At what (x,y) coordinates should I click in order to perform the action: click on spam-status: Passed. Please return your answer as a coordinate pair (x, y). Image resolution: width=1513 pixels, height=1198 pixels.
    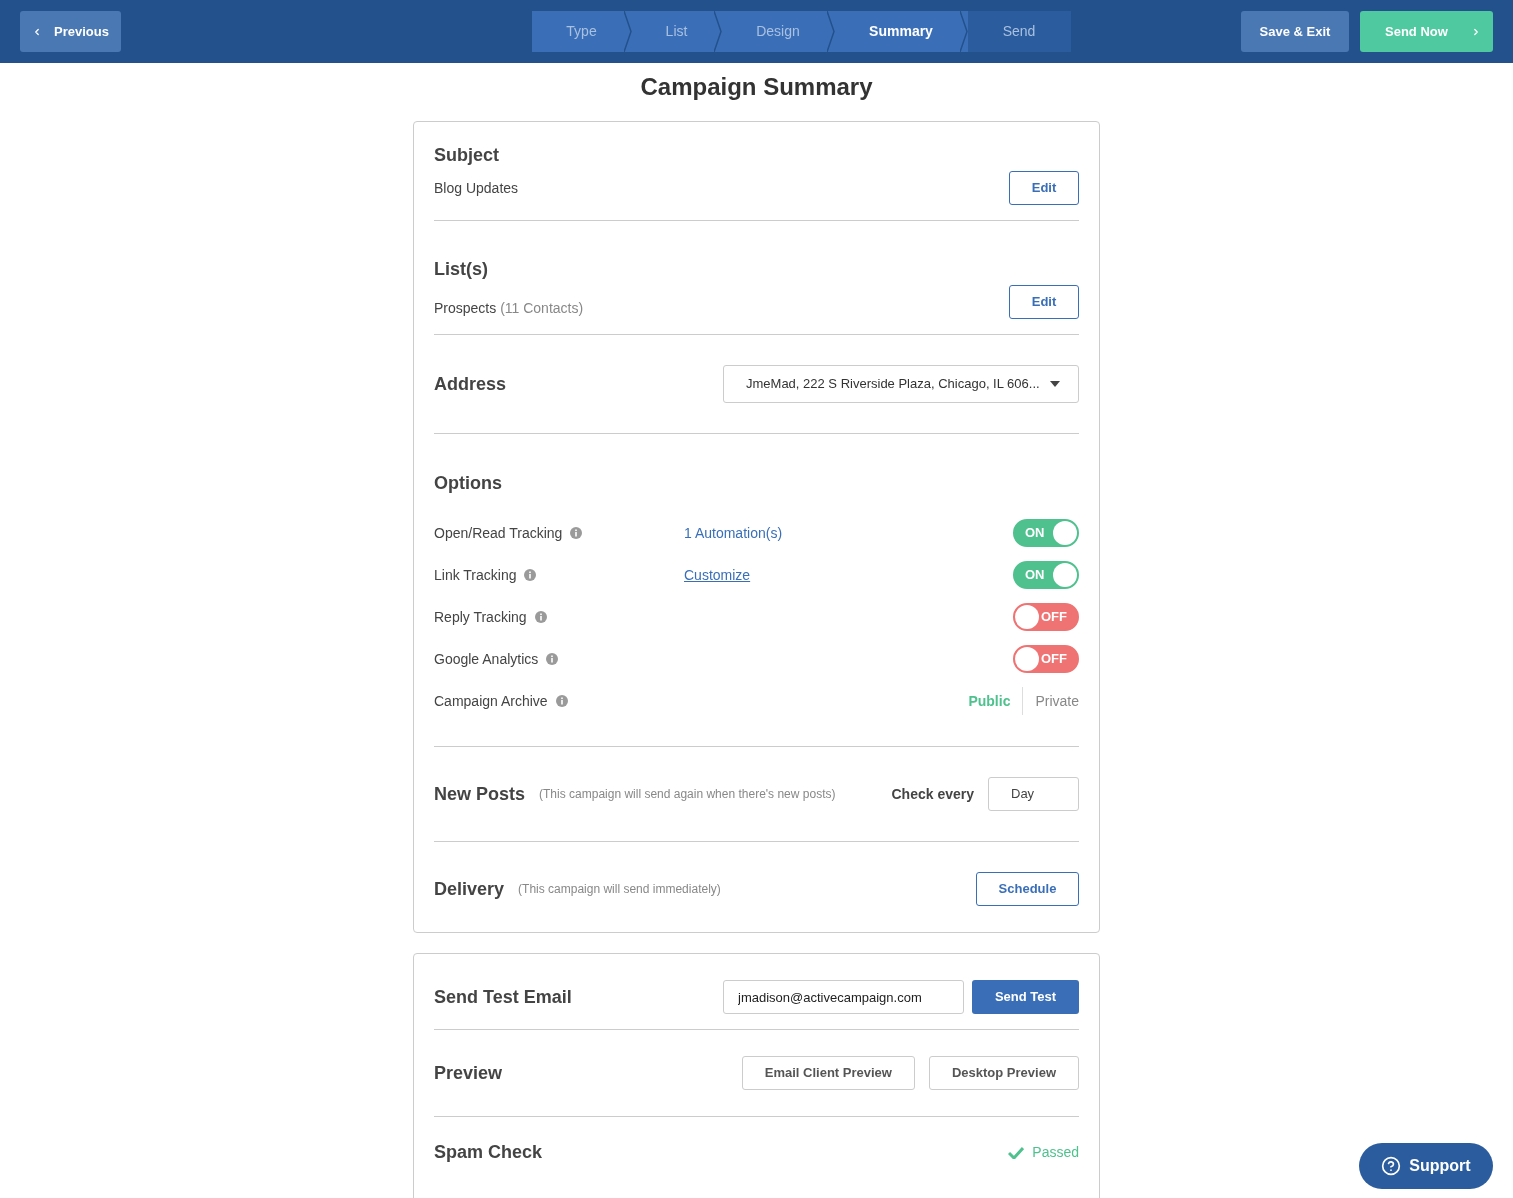
    Looking at the image, I should click on (1055, 1152).